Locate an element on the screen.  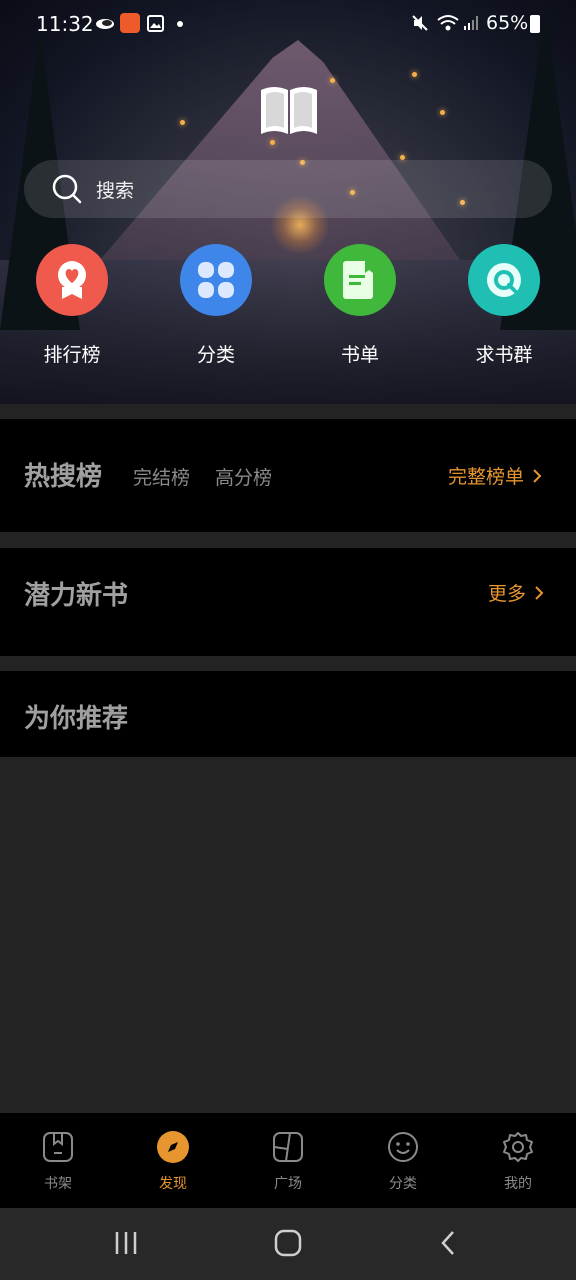
full-ranking-link: 完整榜单 is located at coordinates (495, 475).